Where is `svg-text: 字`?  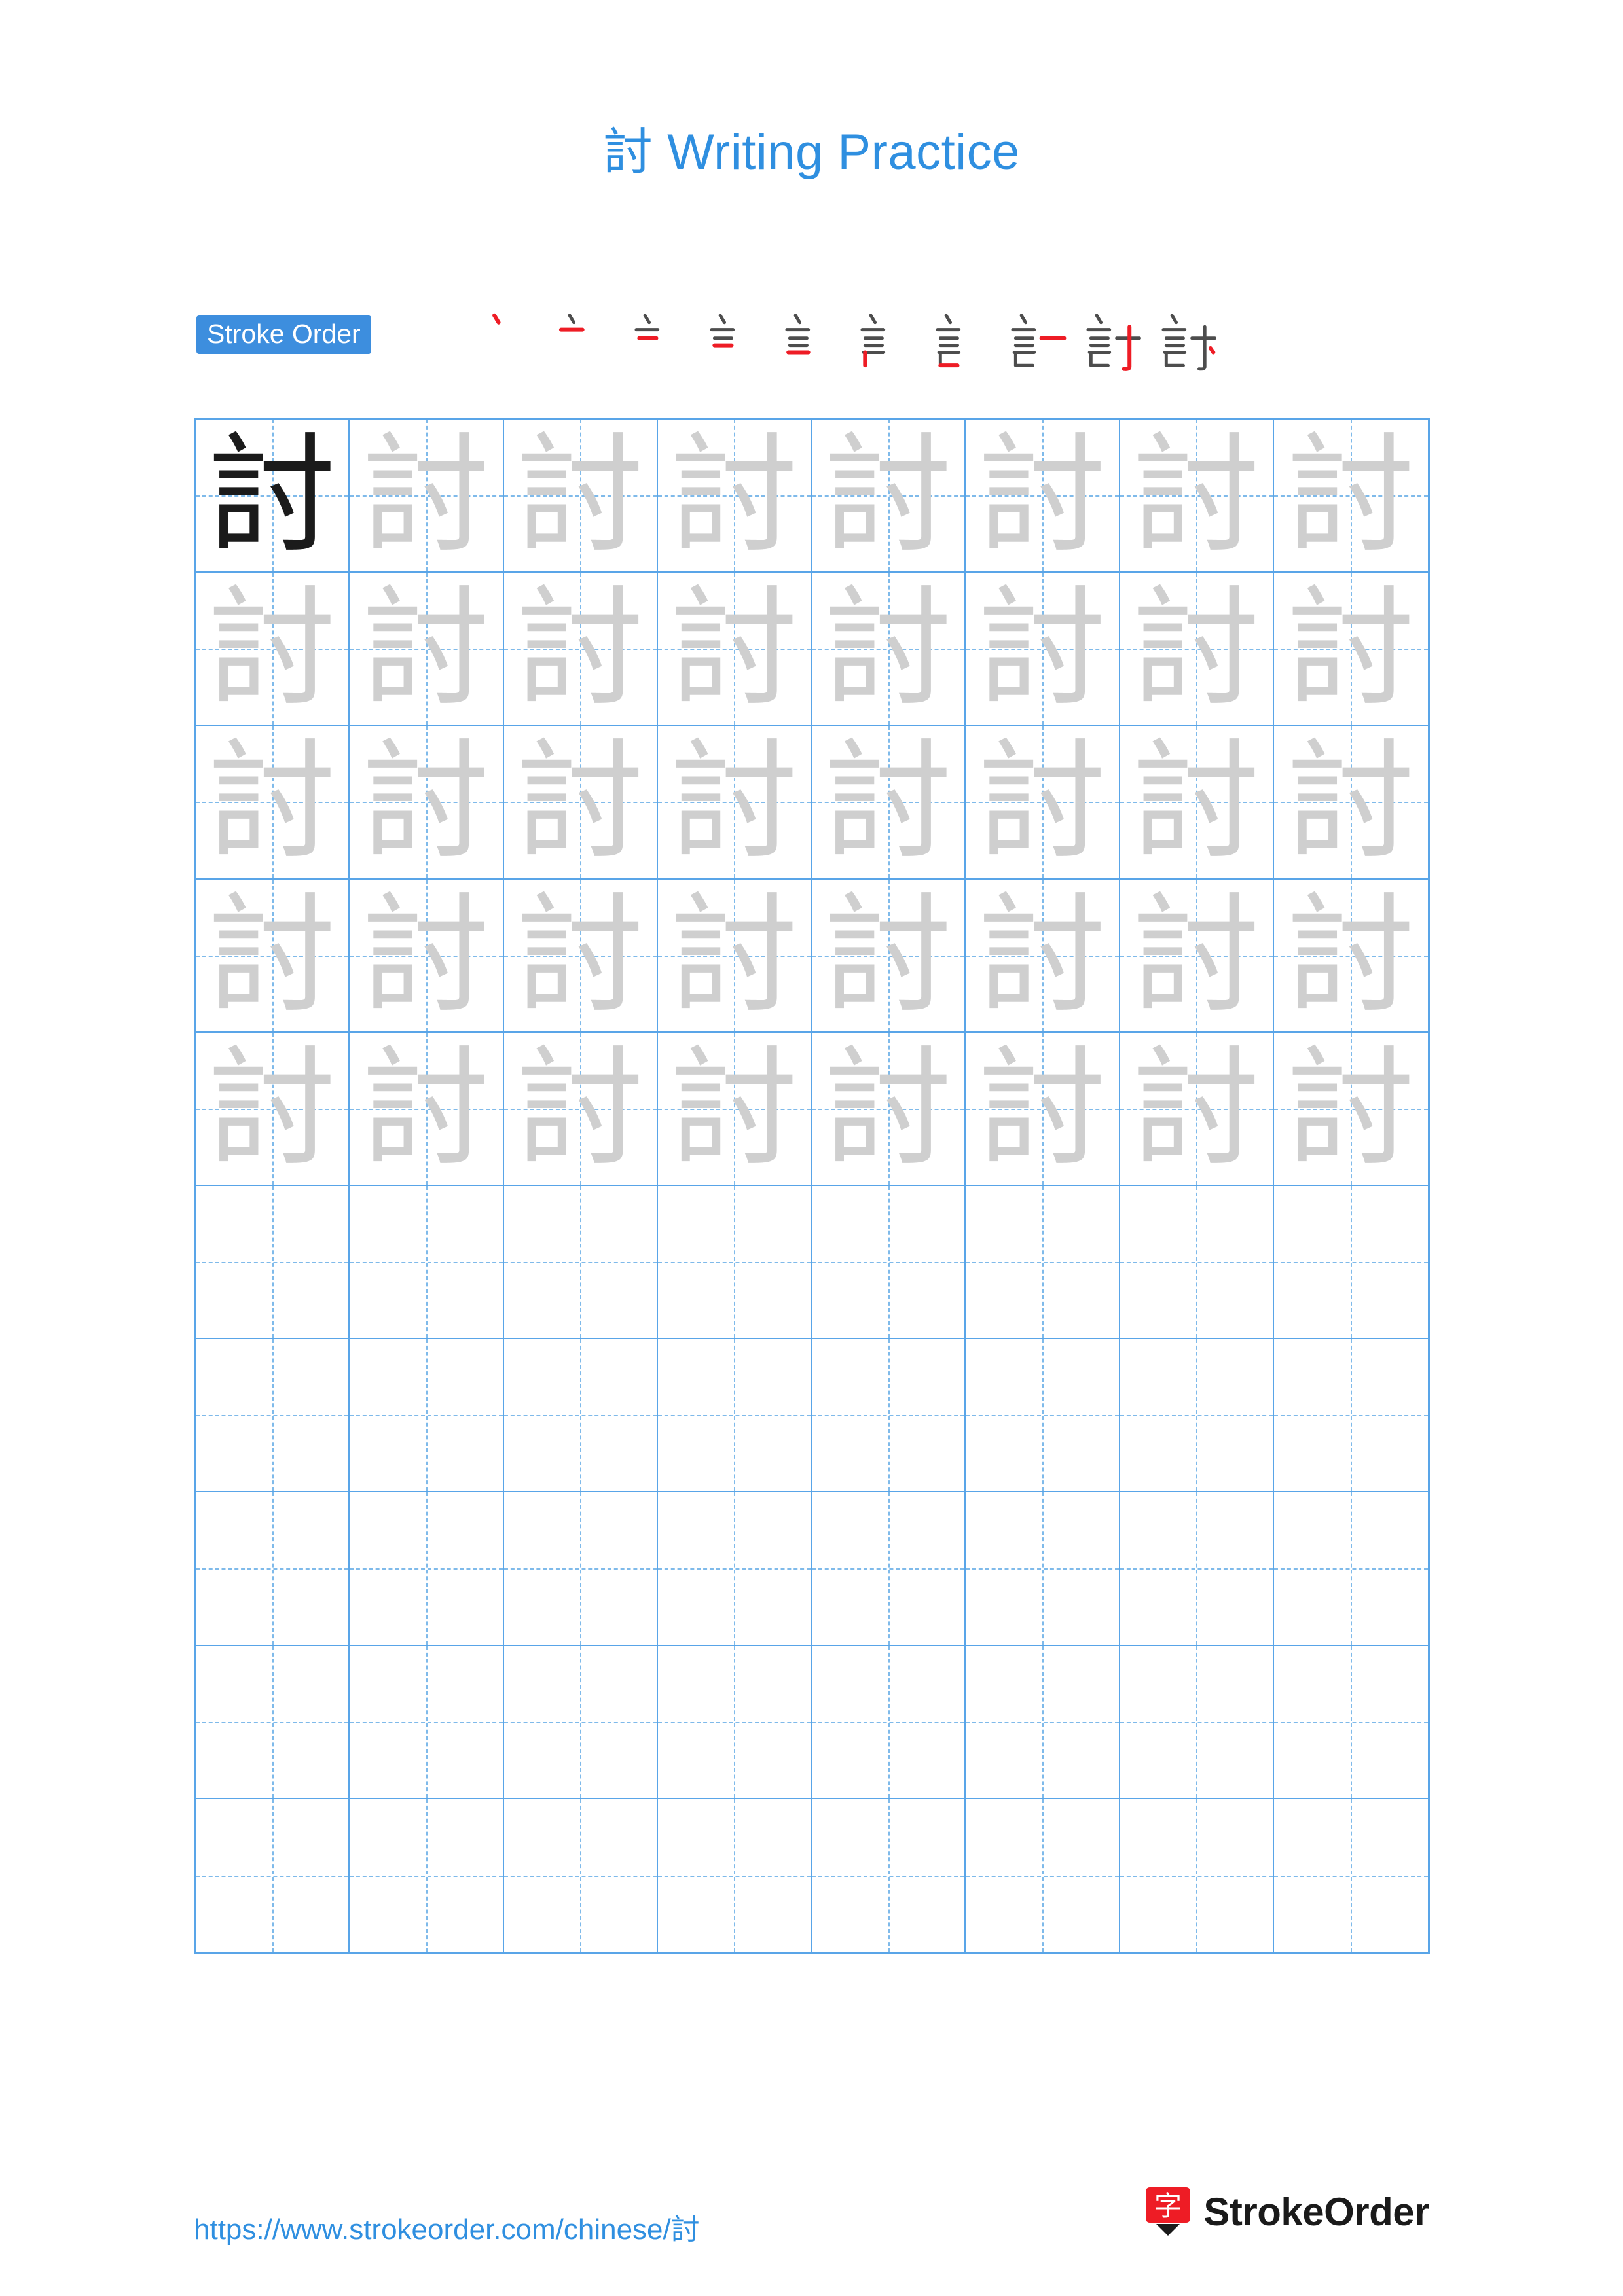
svg-text: 字 is located at coordinates (1168, 2206).